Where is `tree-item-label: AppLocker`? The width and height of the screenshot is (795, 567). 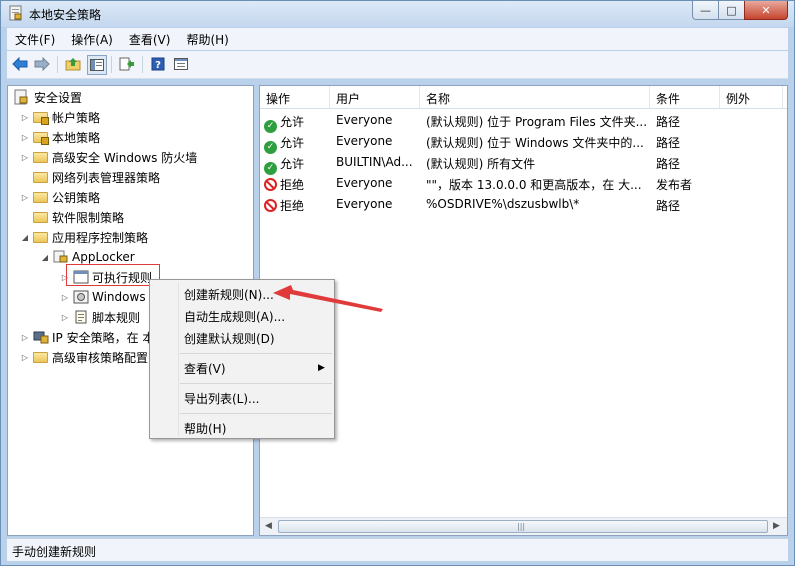
tree-item-label: AppLocker is located at coordinates (103, 257).